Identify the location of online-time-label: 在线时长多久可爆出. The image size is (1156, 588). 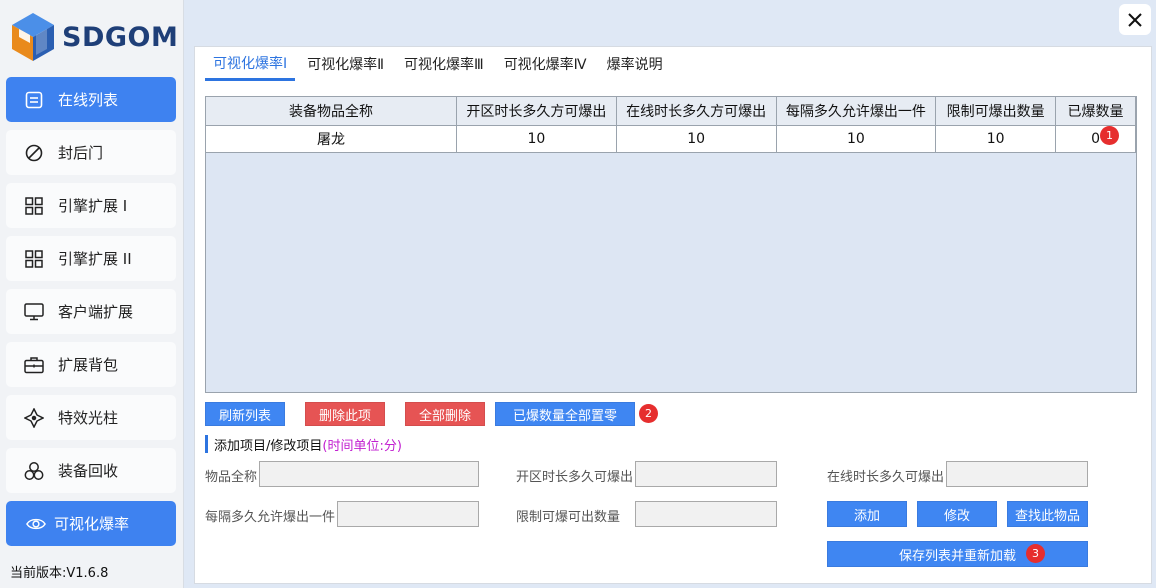
(886, 477).